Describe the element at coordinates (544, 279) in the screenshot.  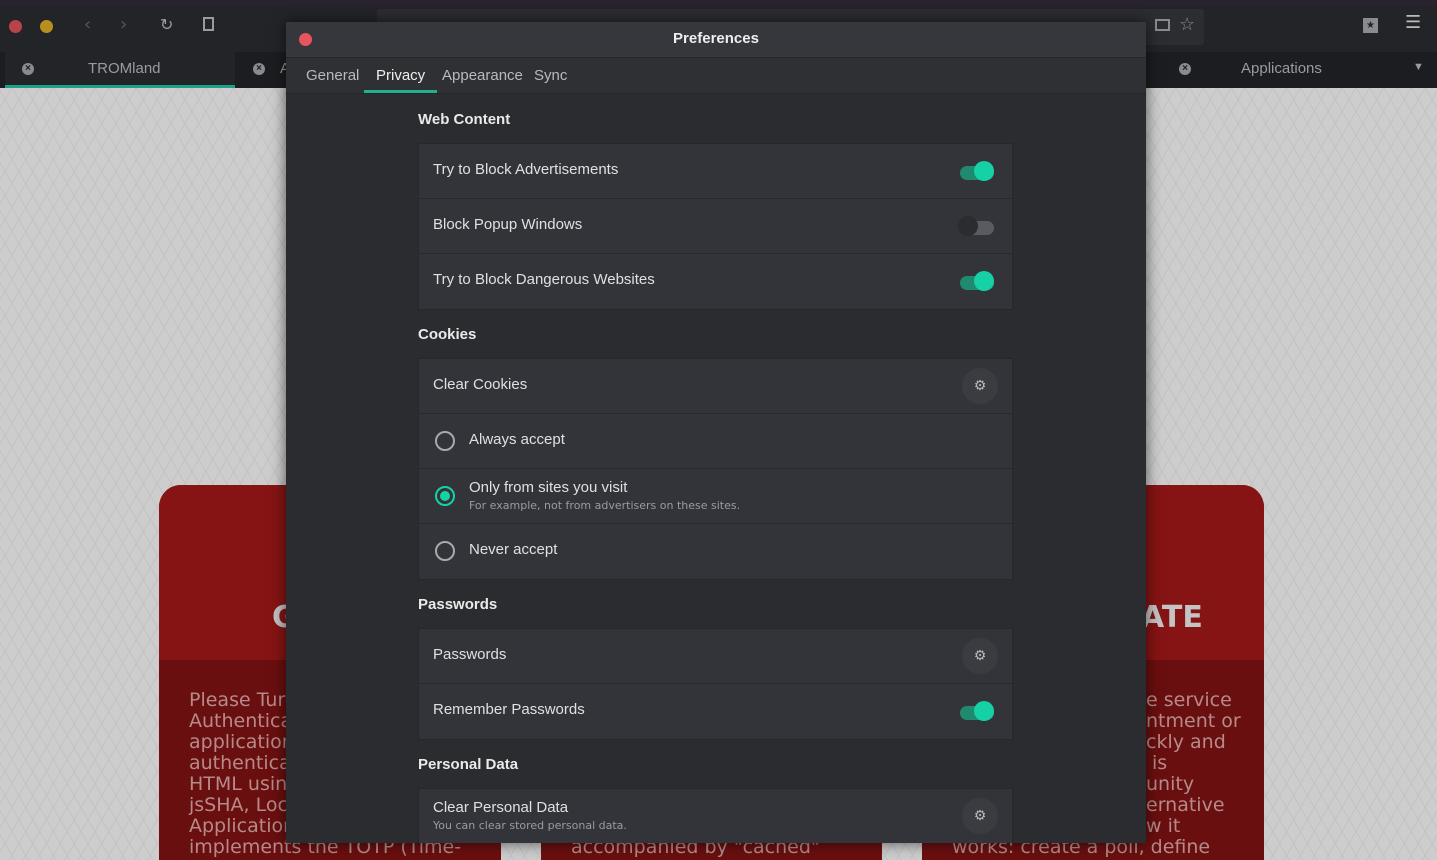
I see `row-label: Try to Block Dangerous Websites` at that location.